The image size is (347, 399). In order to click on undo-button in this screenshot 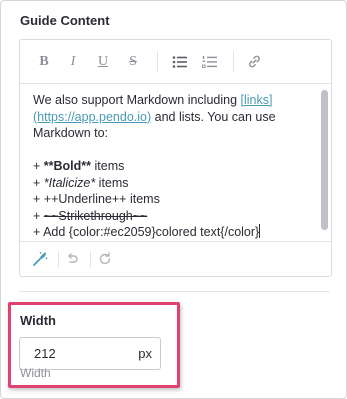, I will do `click(73, 260)`.